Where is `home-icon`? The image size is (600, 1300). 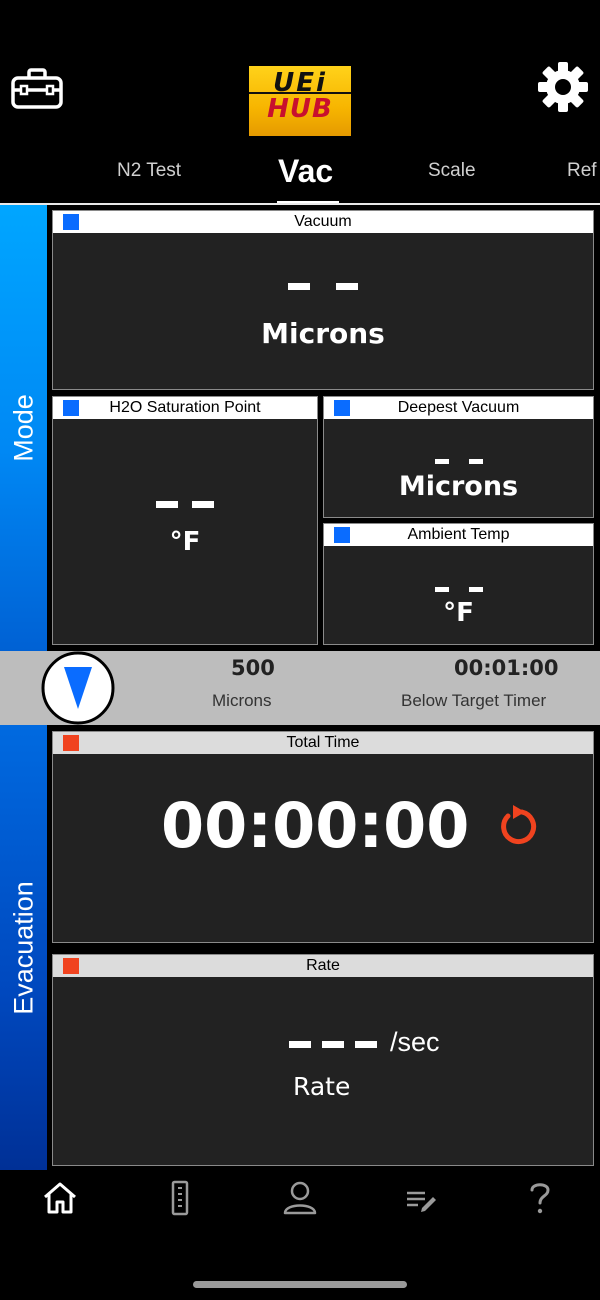
home-icon is located at coordinates (60, 1198).